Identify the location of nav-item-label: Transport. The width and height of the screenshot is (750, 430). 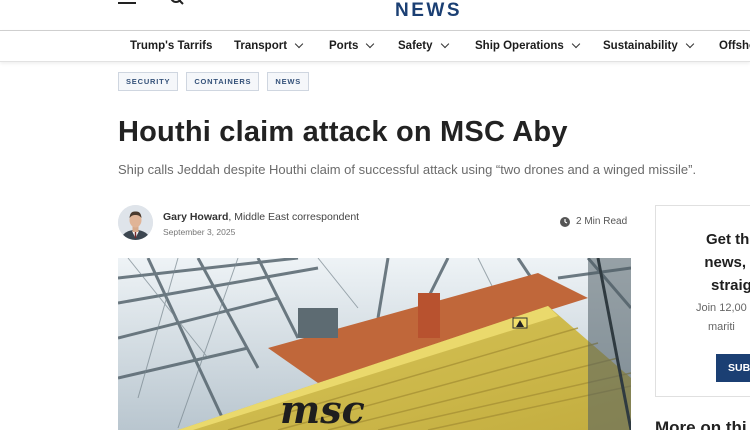
(261, 46).